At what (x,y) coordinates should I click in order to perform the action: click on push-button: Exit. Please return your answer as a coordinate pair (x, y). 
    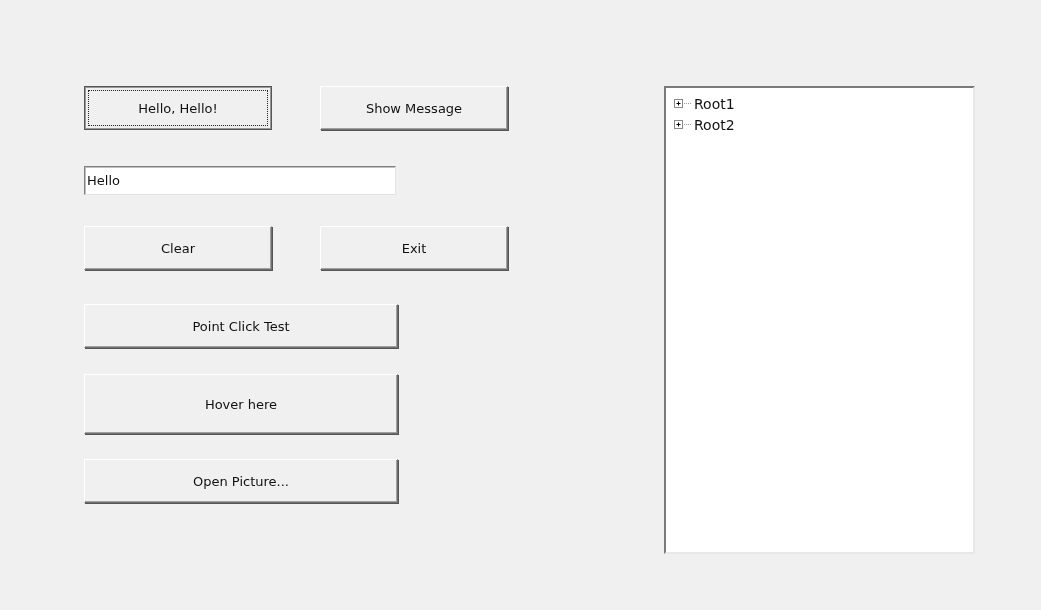
    Looking at the image, I should click on (414, 248).